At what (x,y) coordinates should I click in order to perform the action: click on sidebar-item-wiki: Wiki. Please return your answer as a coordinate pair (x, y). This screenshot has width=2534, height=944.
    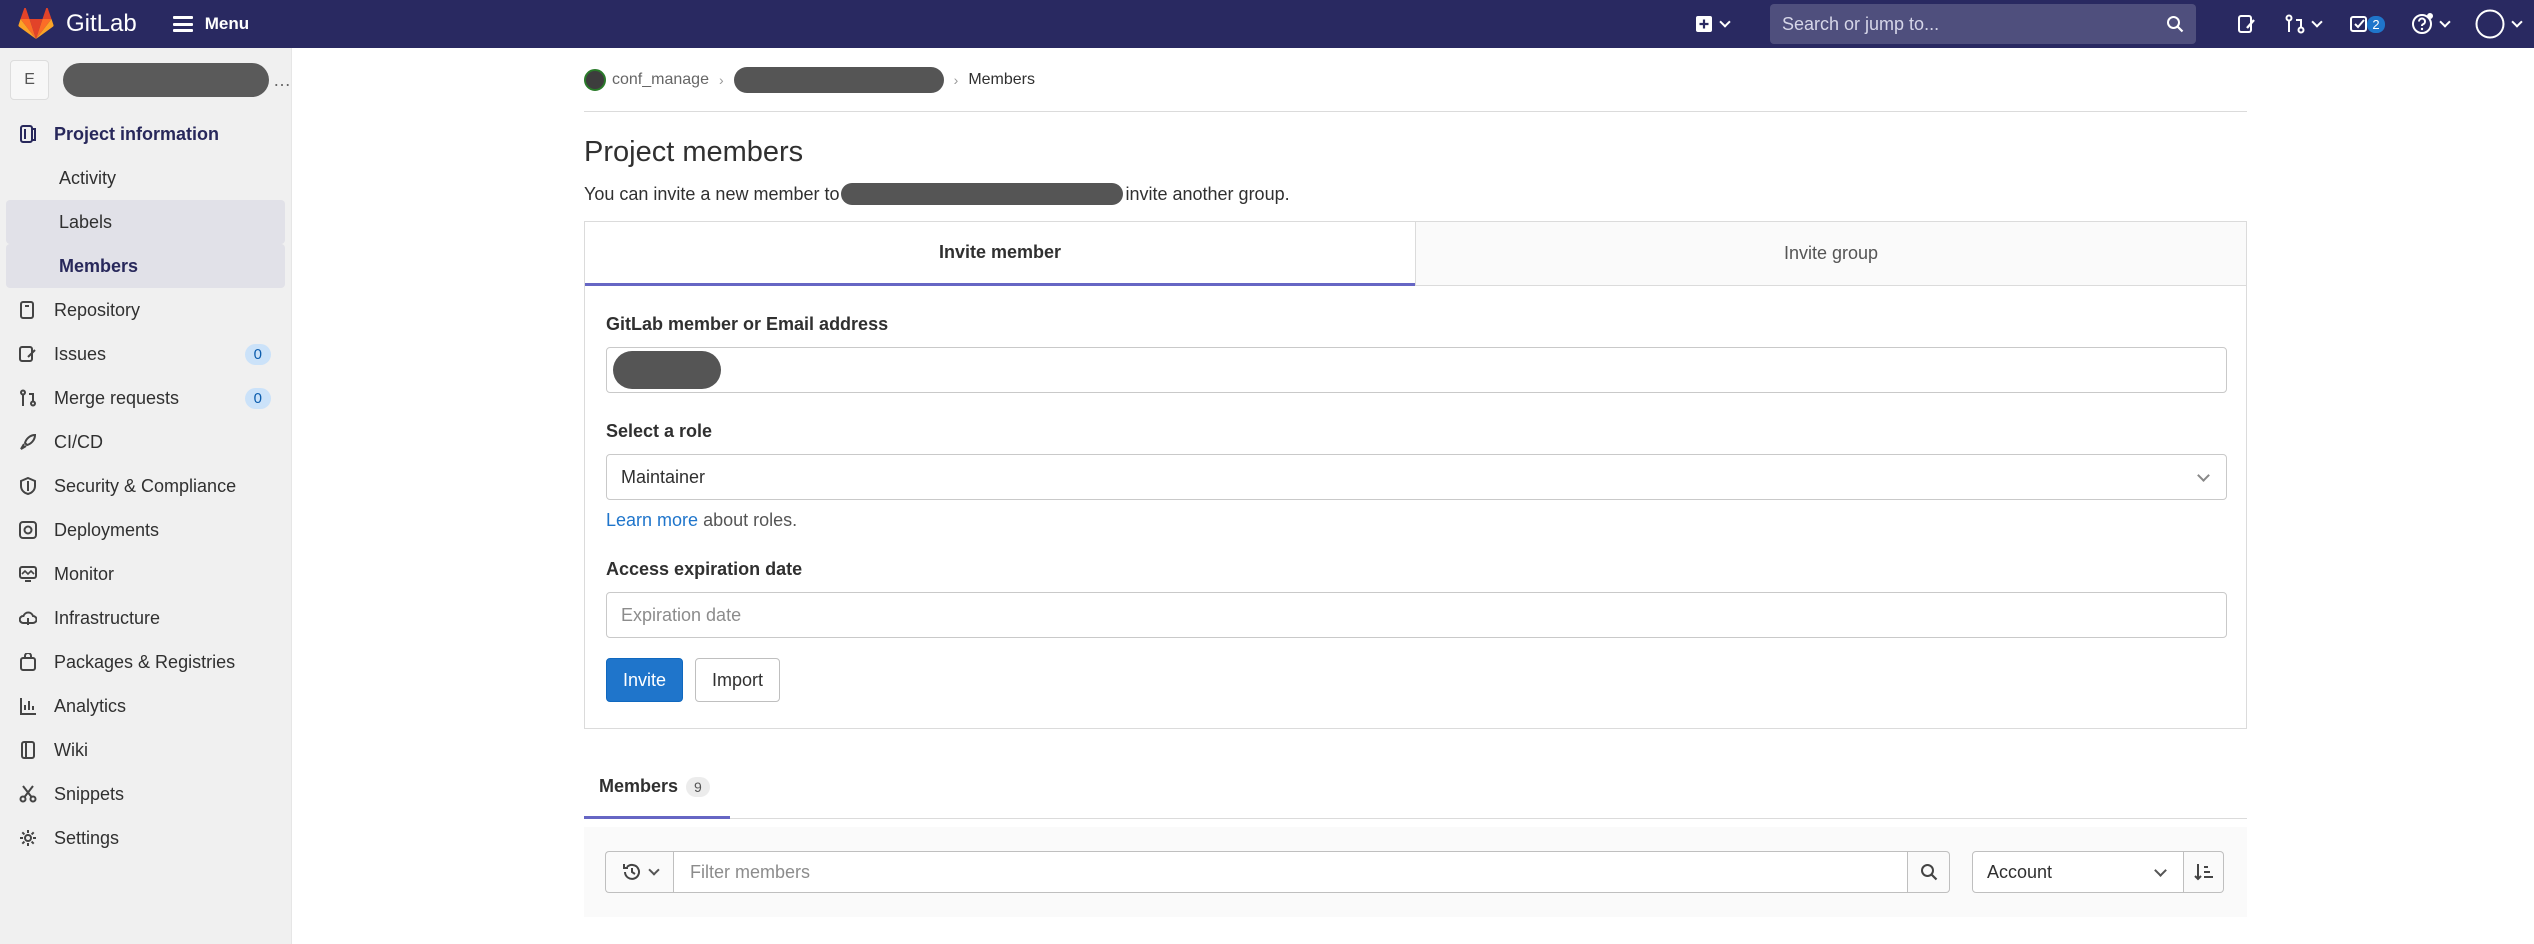
    Looking at the image, I should click on (145, 750).